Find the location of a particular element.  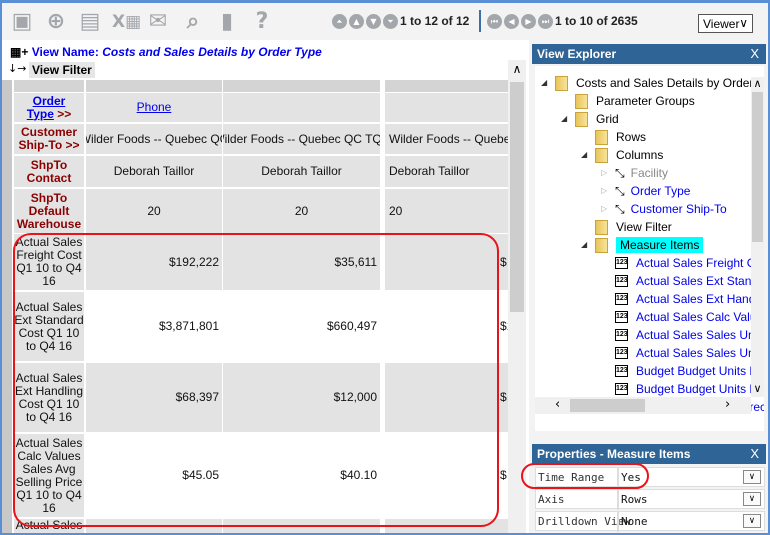

header-cell: Phone is located at coordinates (154, 107).